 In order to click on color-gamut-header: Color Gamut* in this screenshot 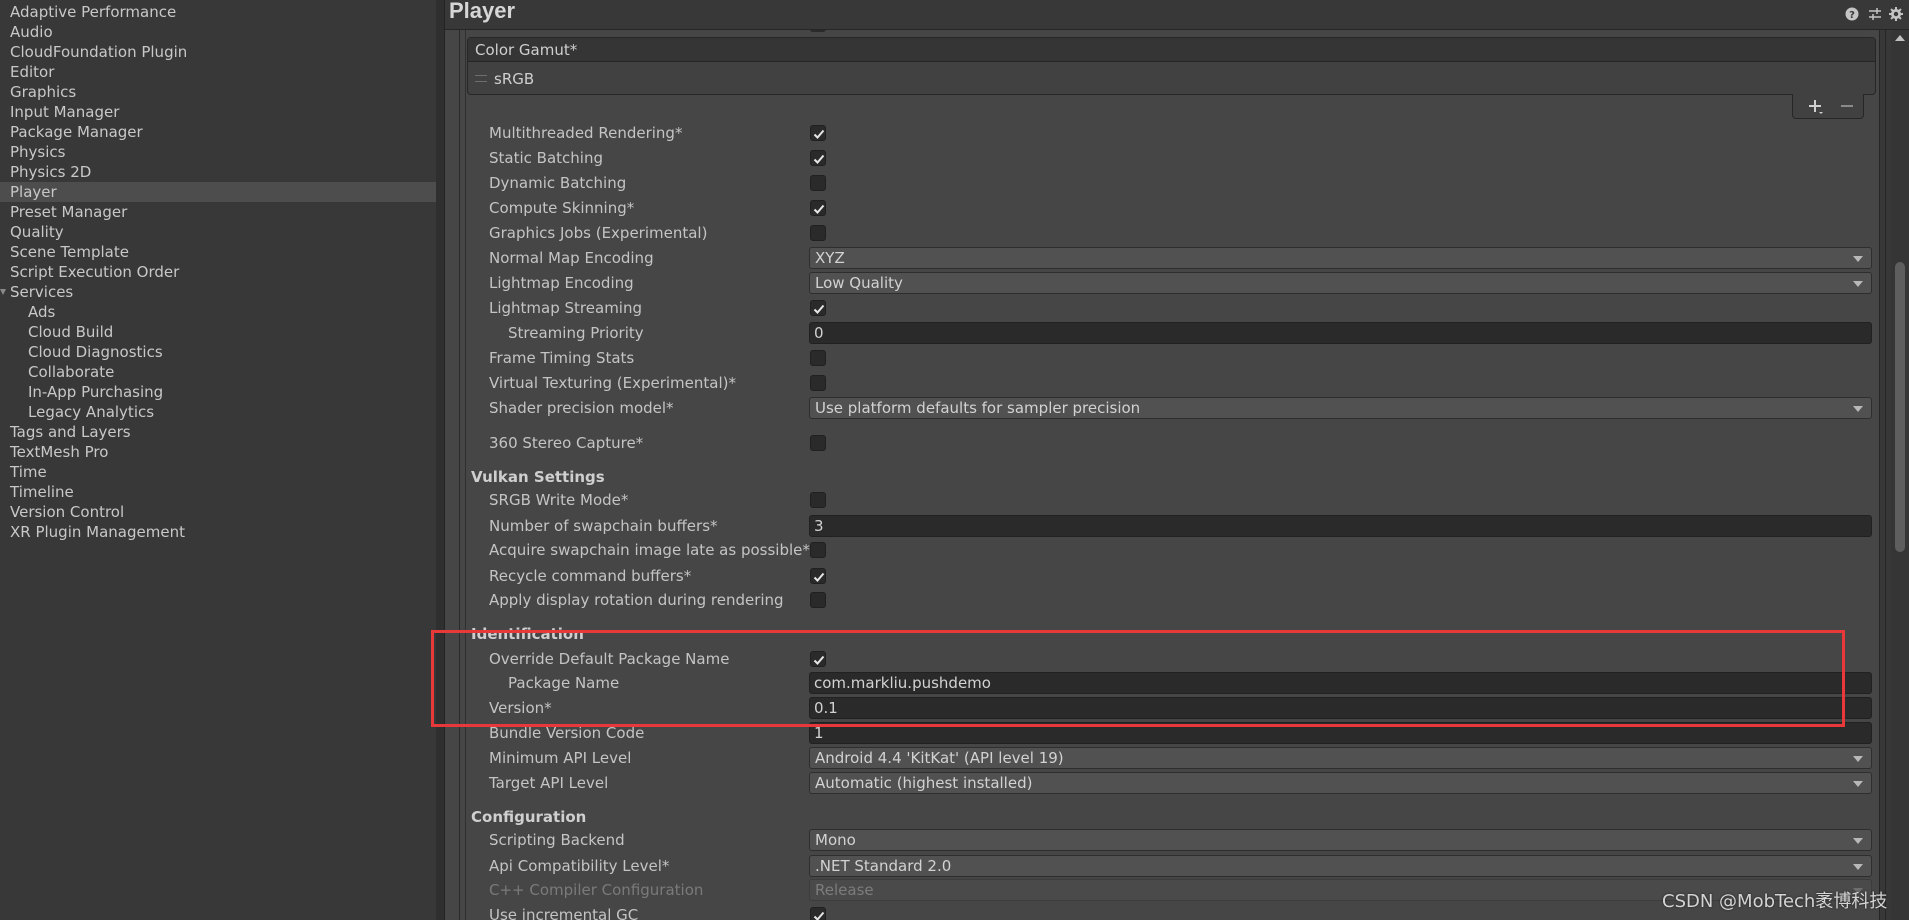, I will do `click(1171, 50)`.